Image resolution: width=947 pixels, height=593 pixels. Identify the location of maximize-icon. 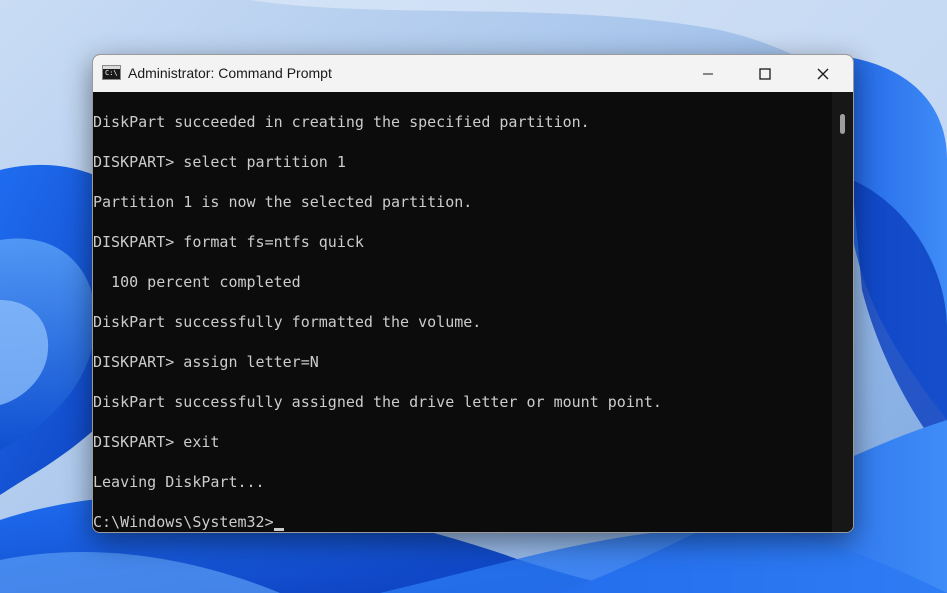
(765, 74).